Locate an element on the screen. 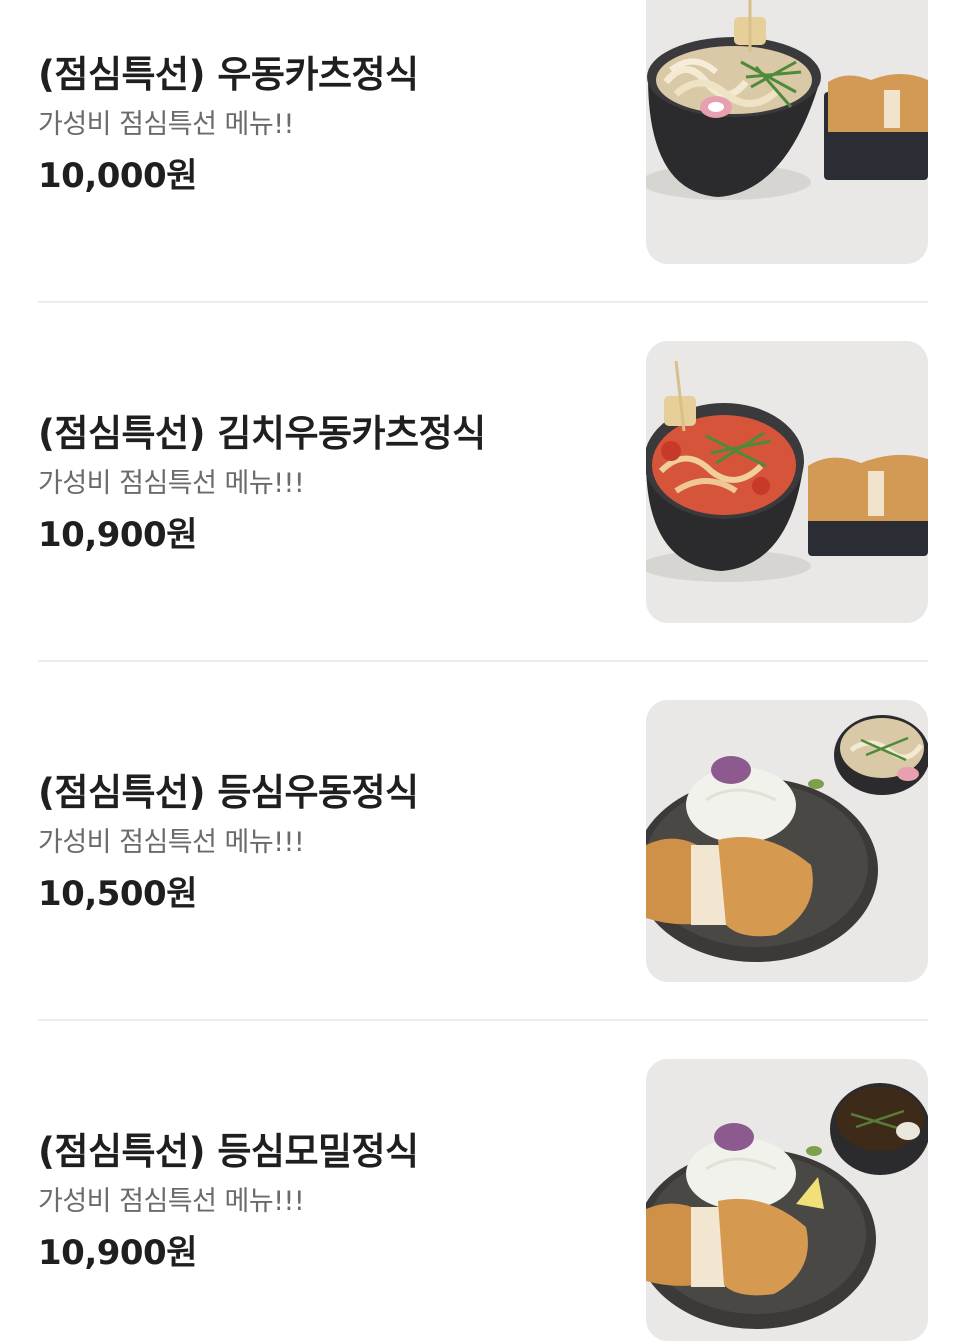 This screenshot has height=1341, width=966. menu-item-name: (점심특선) 김치우동카츠정식 is located at coordinates (262, 433).